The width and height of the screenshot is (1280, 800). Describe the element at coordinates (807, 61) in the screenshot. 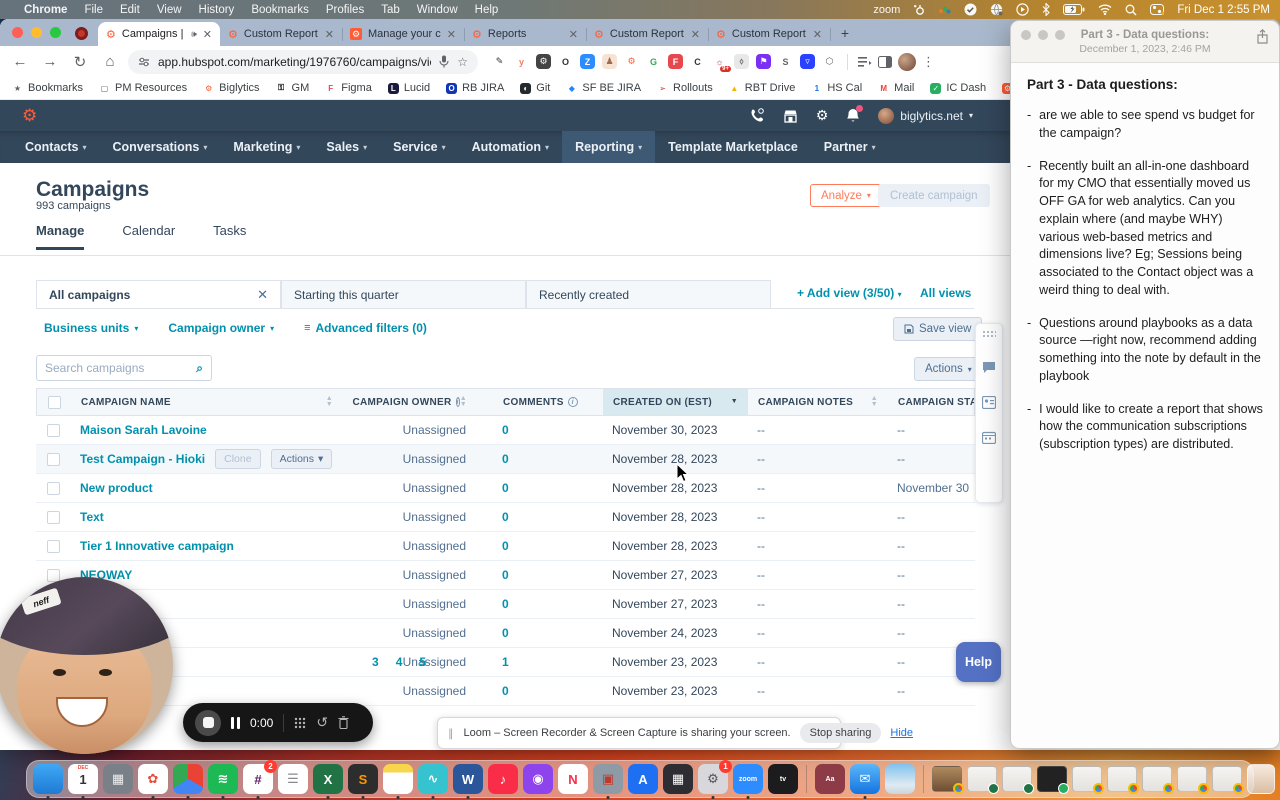

I see `loom-extension-icon: ▿` at that location.